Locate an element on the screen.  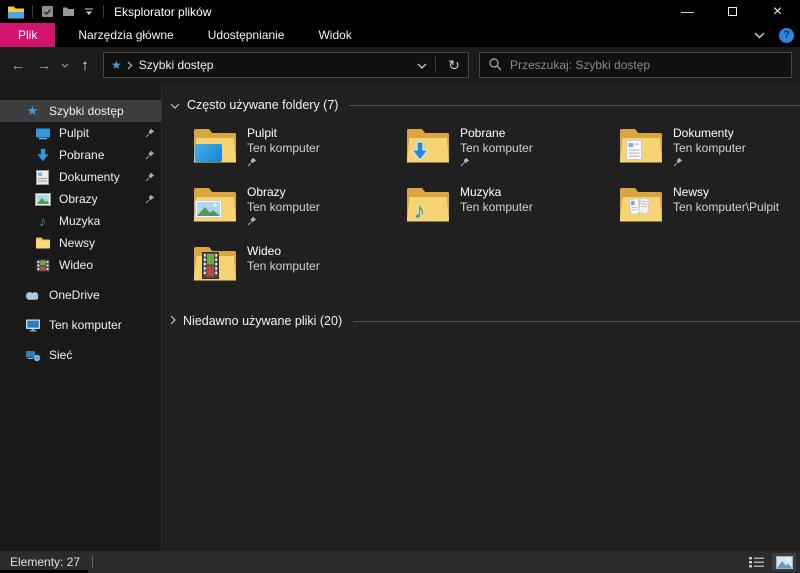
sidebar-item-downloads: Pobrane is located at coordinates (80, 155).